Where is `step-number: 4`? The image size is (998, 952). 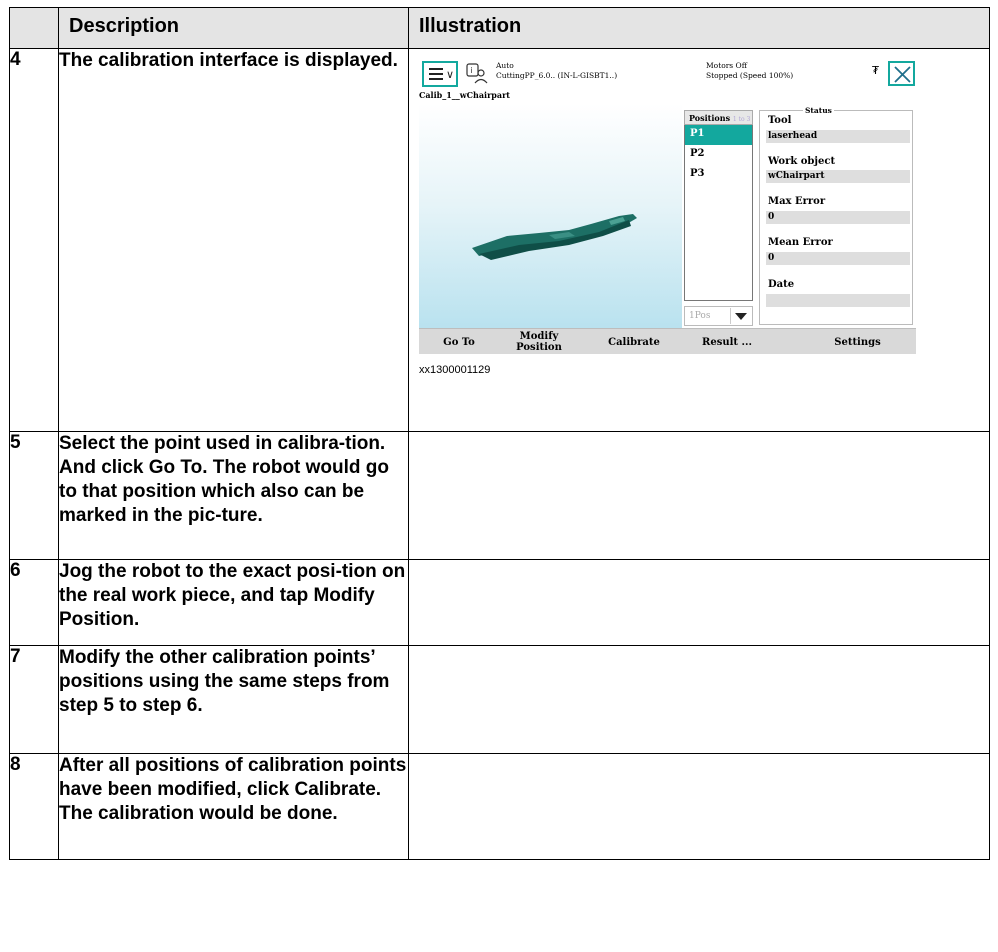 step-number: 4 is located at coordinates (34, 240).